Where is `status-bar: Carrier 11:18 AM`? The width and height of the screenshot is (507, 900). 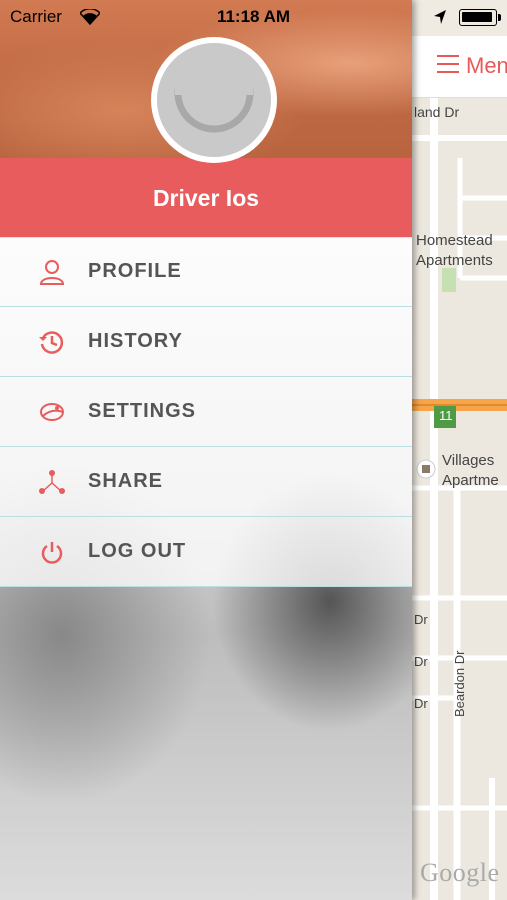 status-bar: Carrier 11:18 AM is located at coordinates (253, 18).